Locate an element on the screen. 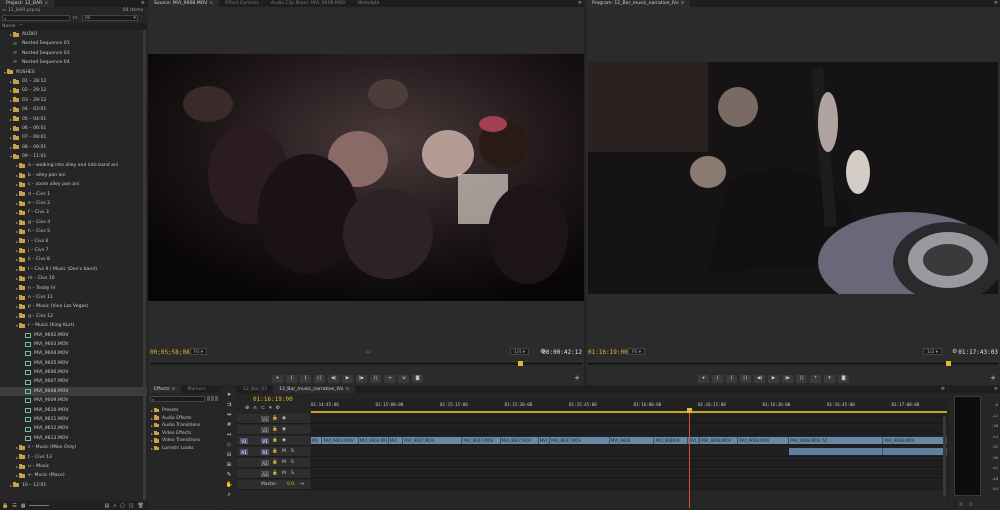 The height and width of the screenshot is (510, 1000). project-clip-item: MVI_9604.MOV is located at coordinates (73, 353).